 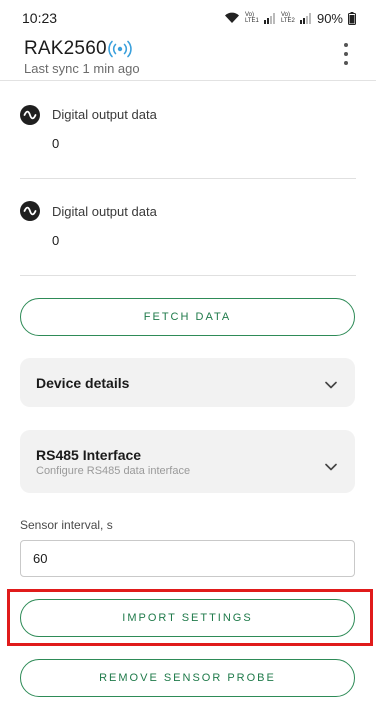 What do you see at coordinates (40, 18) in the screenshot?
I see `status-time: 10:23` at bounding box center [40, 18].